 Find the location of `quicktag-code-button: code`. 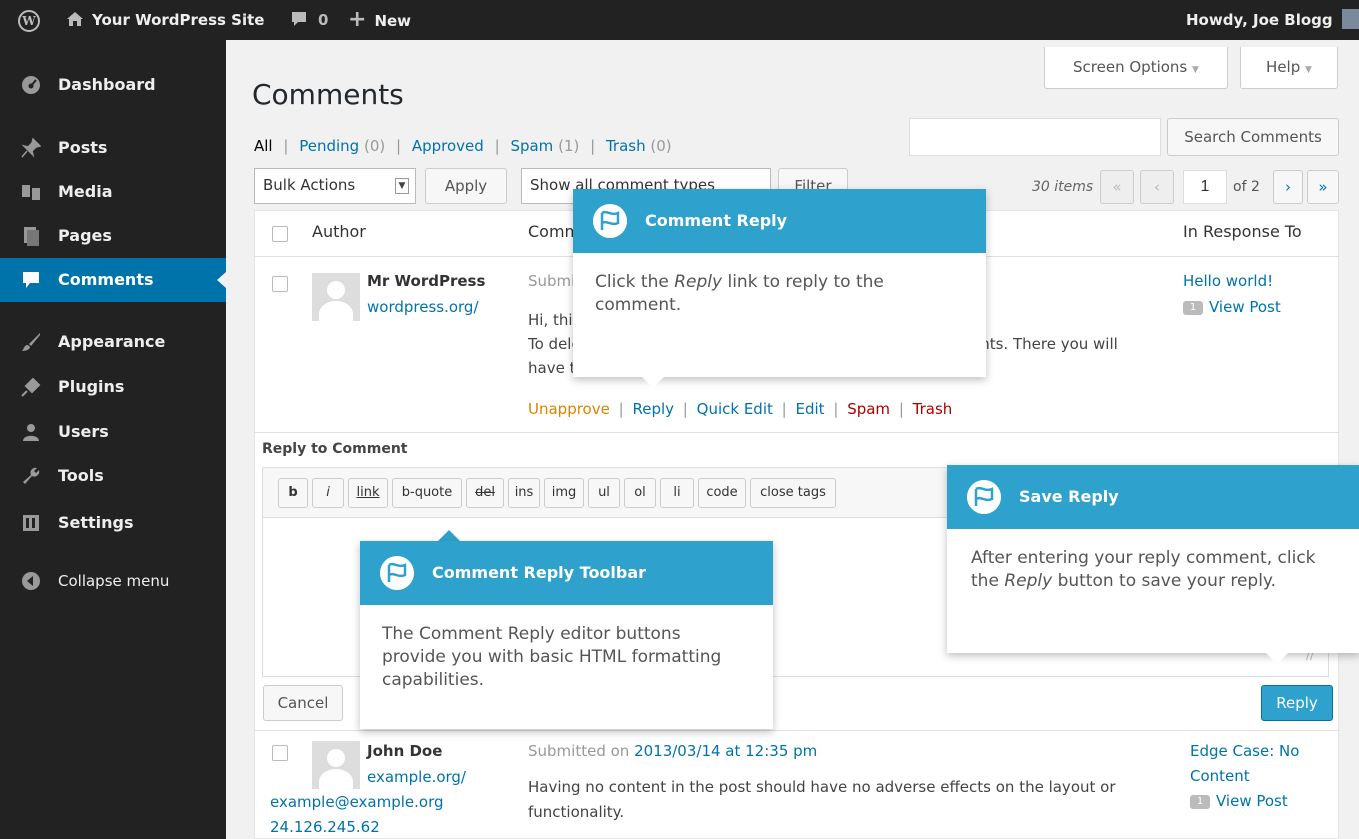

quicktag-code-button: code is located at coordinates (722, 493).